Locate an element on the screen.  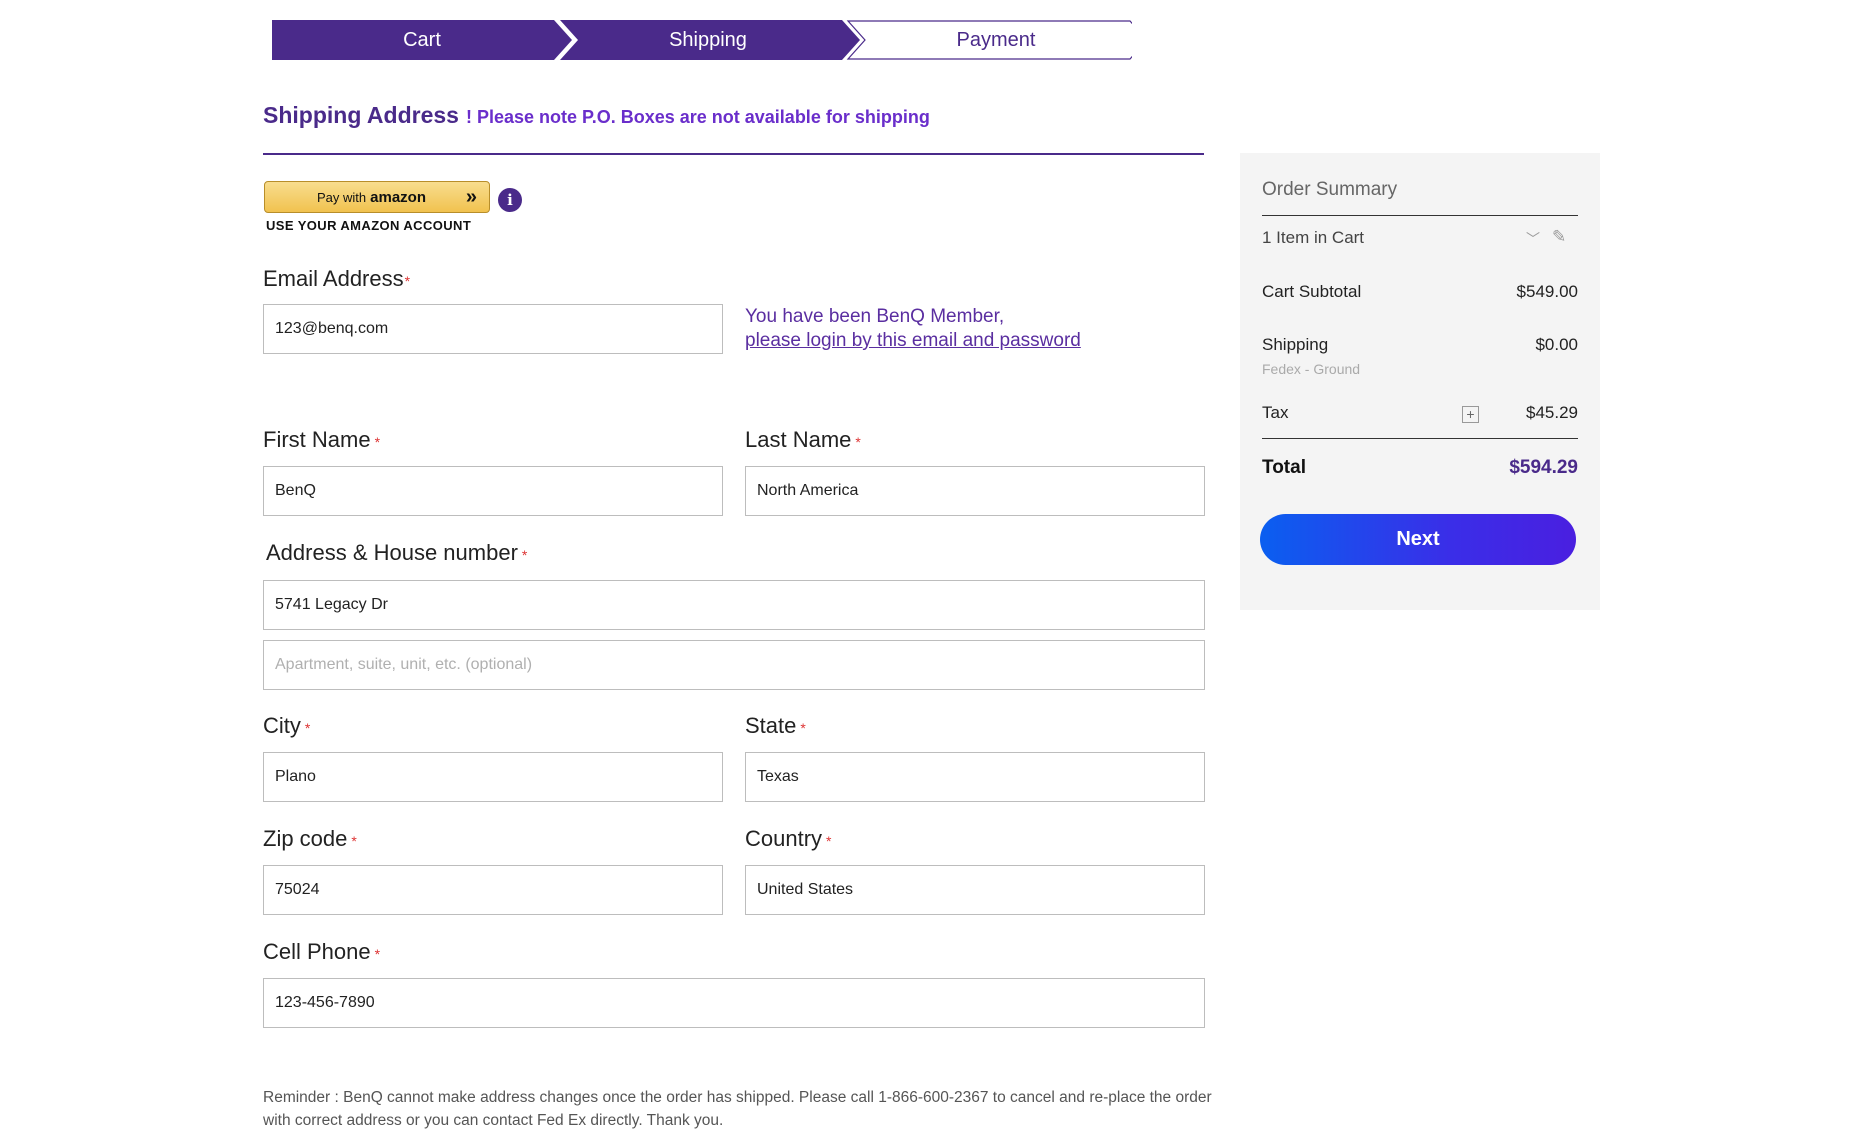
cart-items-toggle: 1 Item in Cart is located at coordinates (1313, 238).